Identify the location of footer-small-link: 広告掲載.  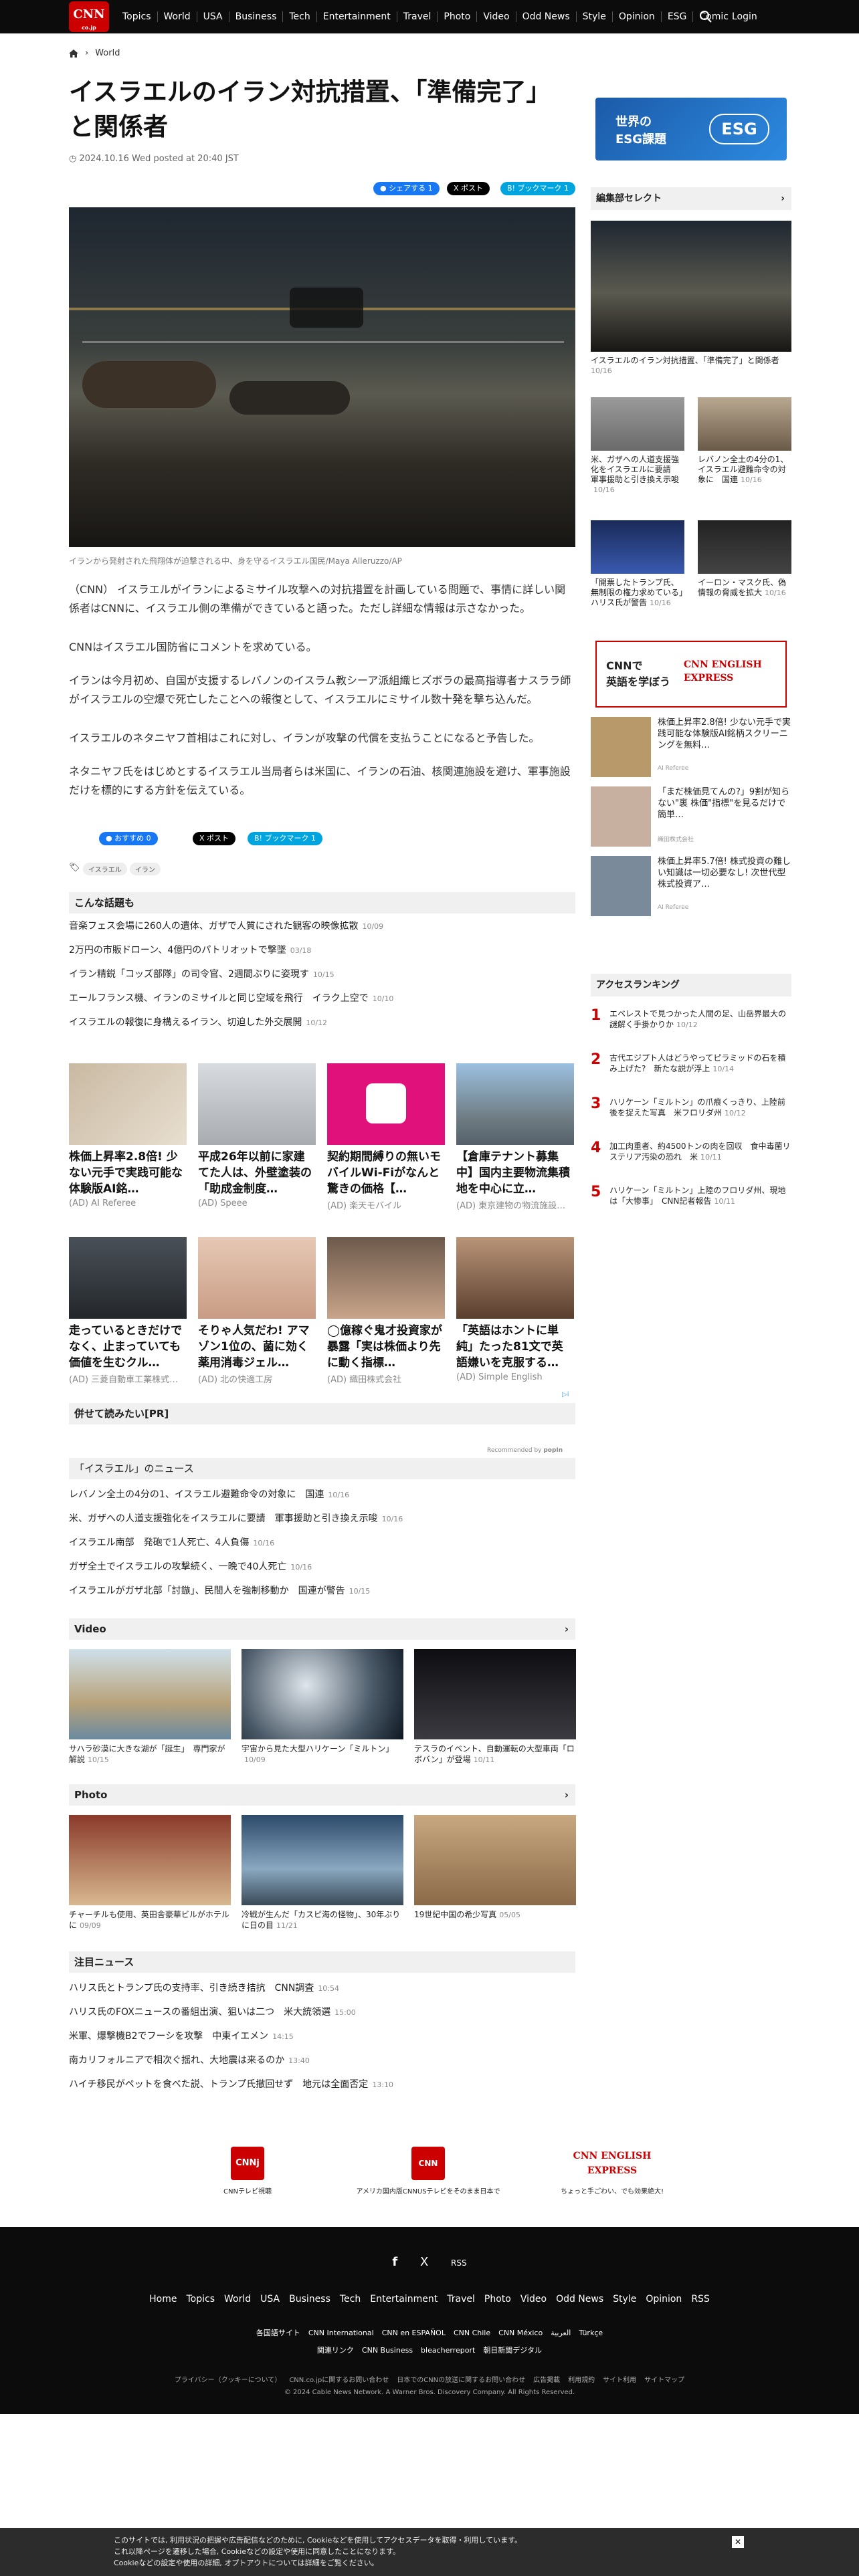
(546, 2381).